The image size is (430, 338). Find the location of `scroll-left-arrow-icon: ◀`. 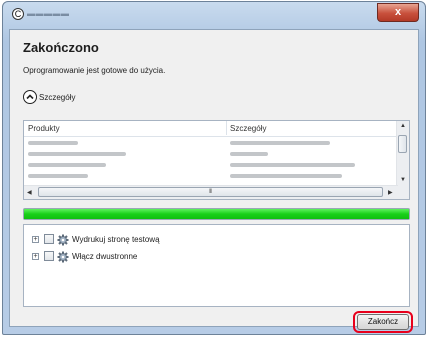

scroll-left-arrow-icon: ◀ is located at coordinates (29, 192).